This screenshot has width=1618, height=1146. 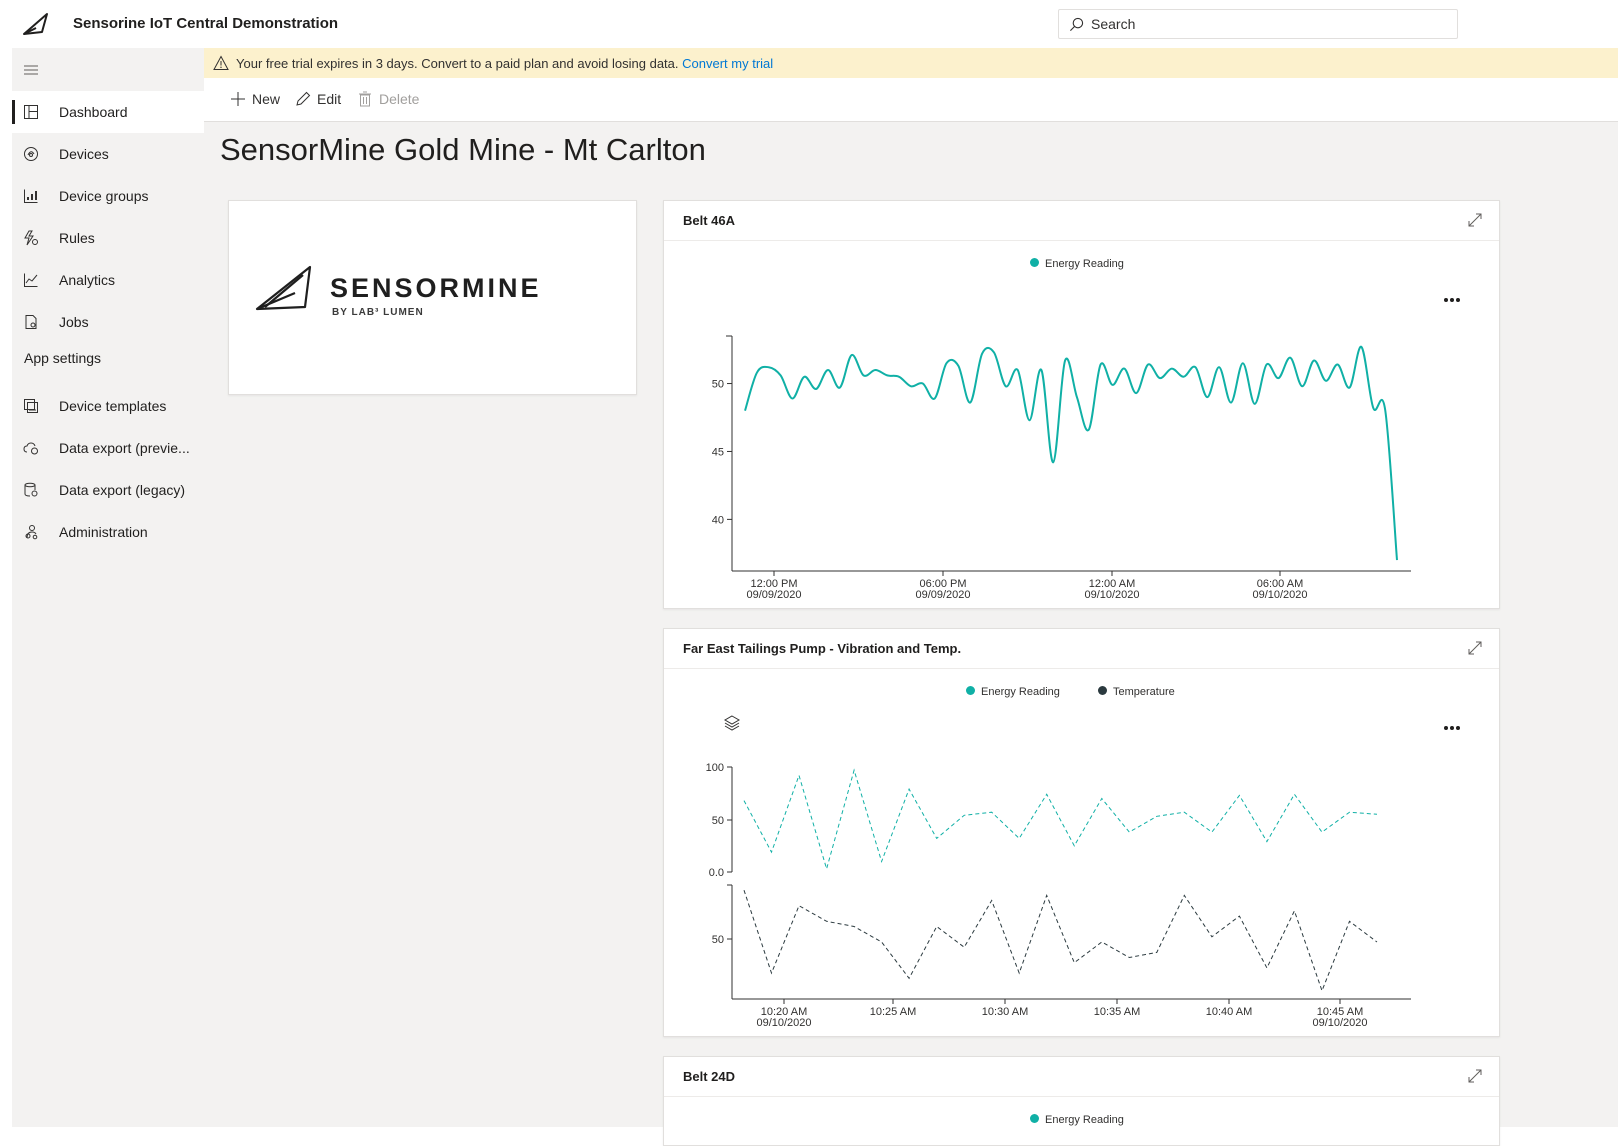 I want to click on sidebar-item-administration: Administration, so click(x=108, y=532).